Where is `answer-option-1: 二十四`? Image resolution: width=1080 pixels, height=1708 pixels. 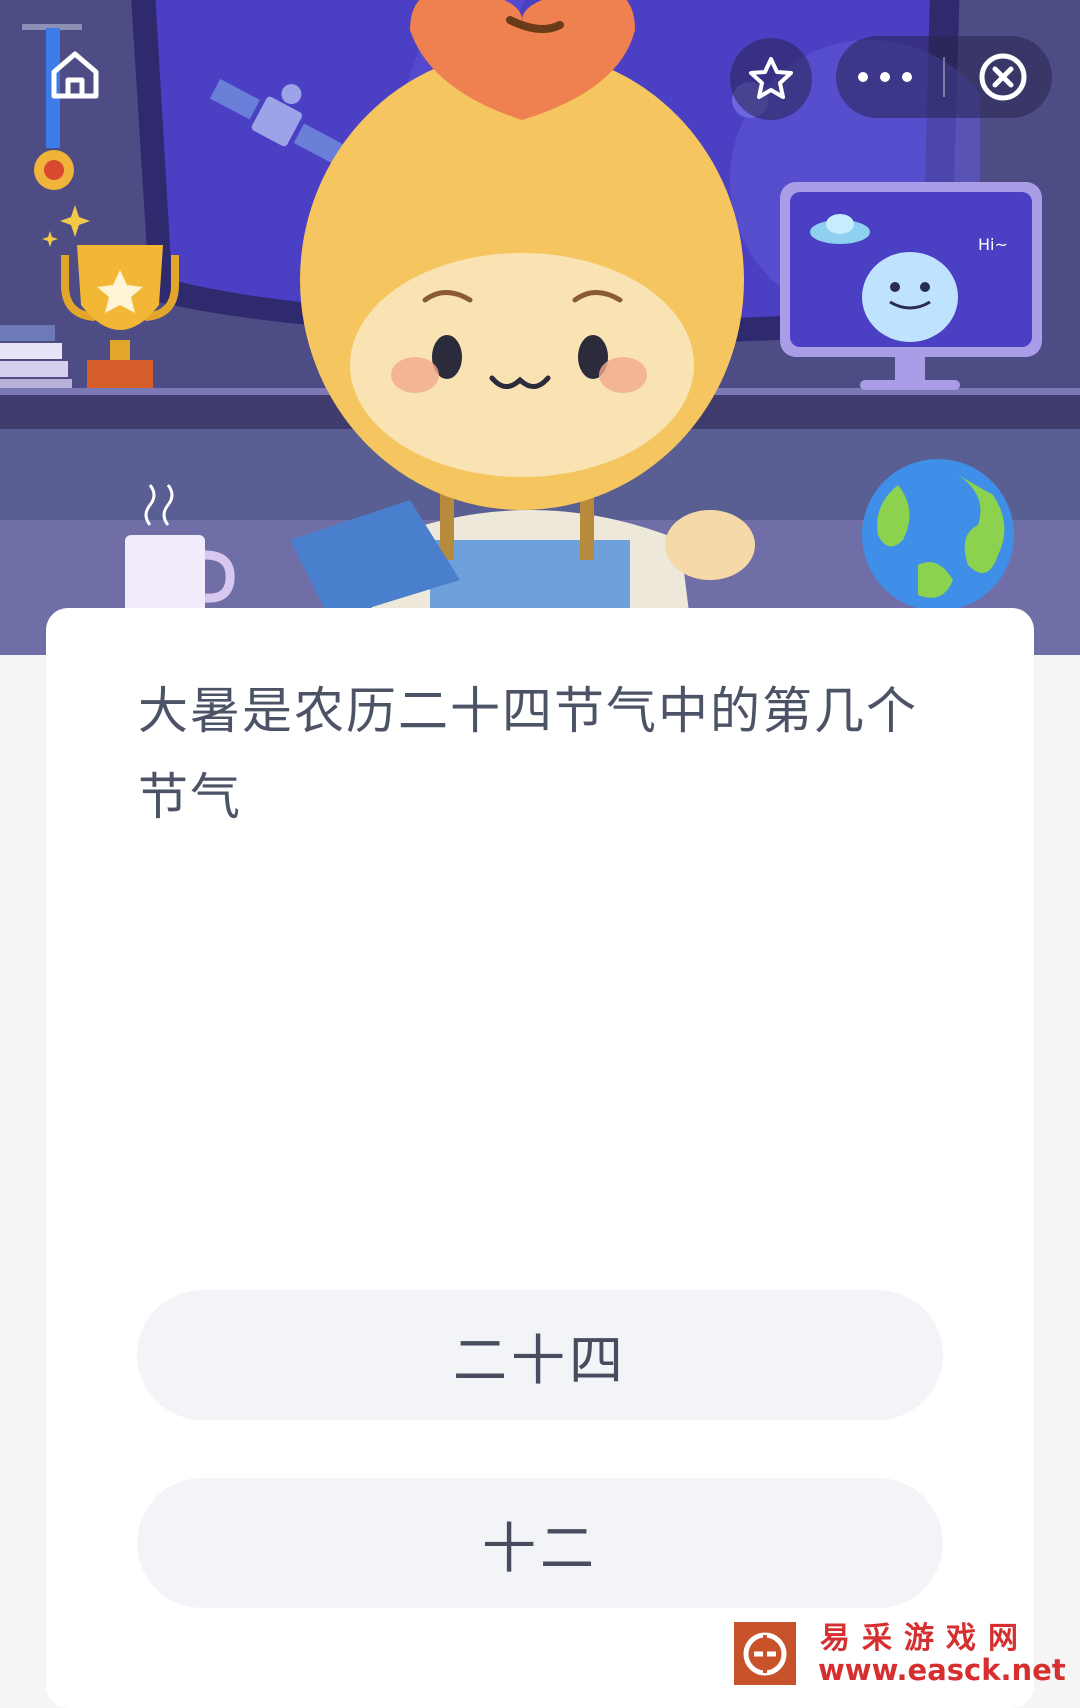
answer-option-1: 二十四 is located at coordinates (540, 1355).